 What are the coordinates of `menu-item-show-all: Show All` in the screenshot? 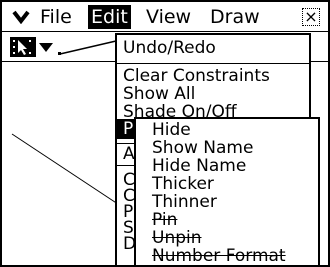 It's located at (213, 94).